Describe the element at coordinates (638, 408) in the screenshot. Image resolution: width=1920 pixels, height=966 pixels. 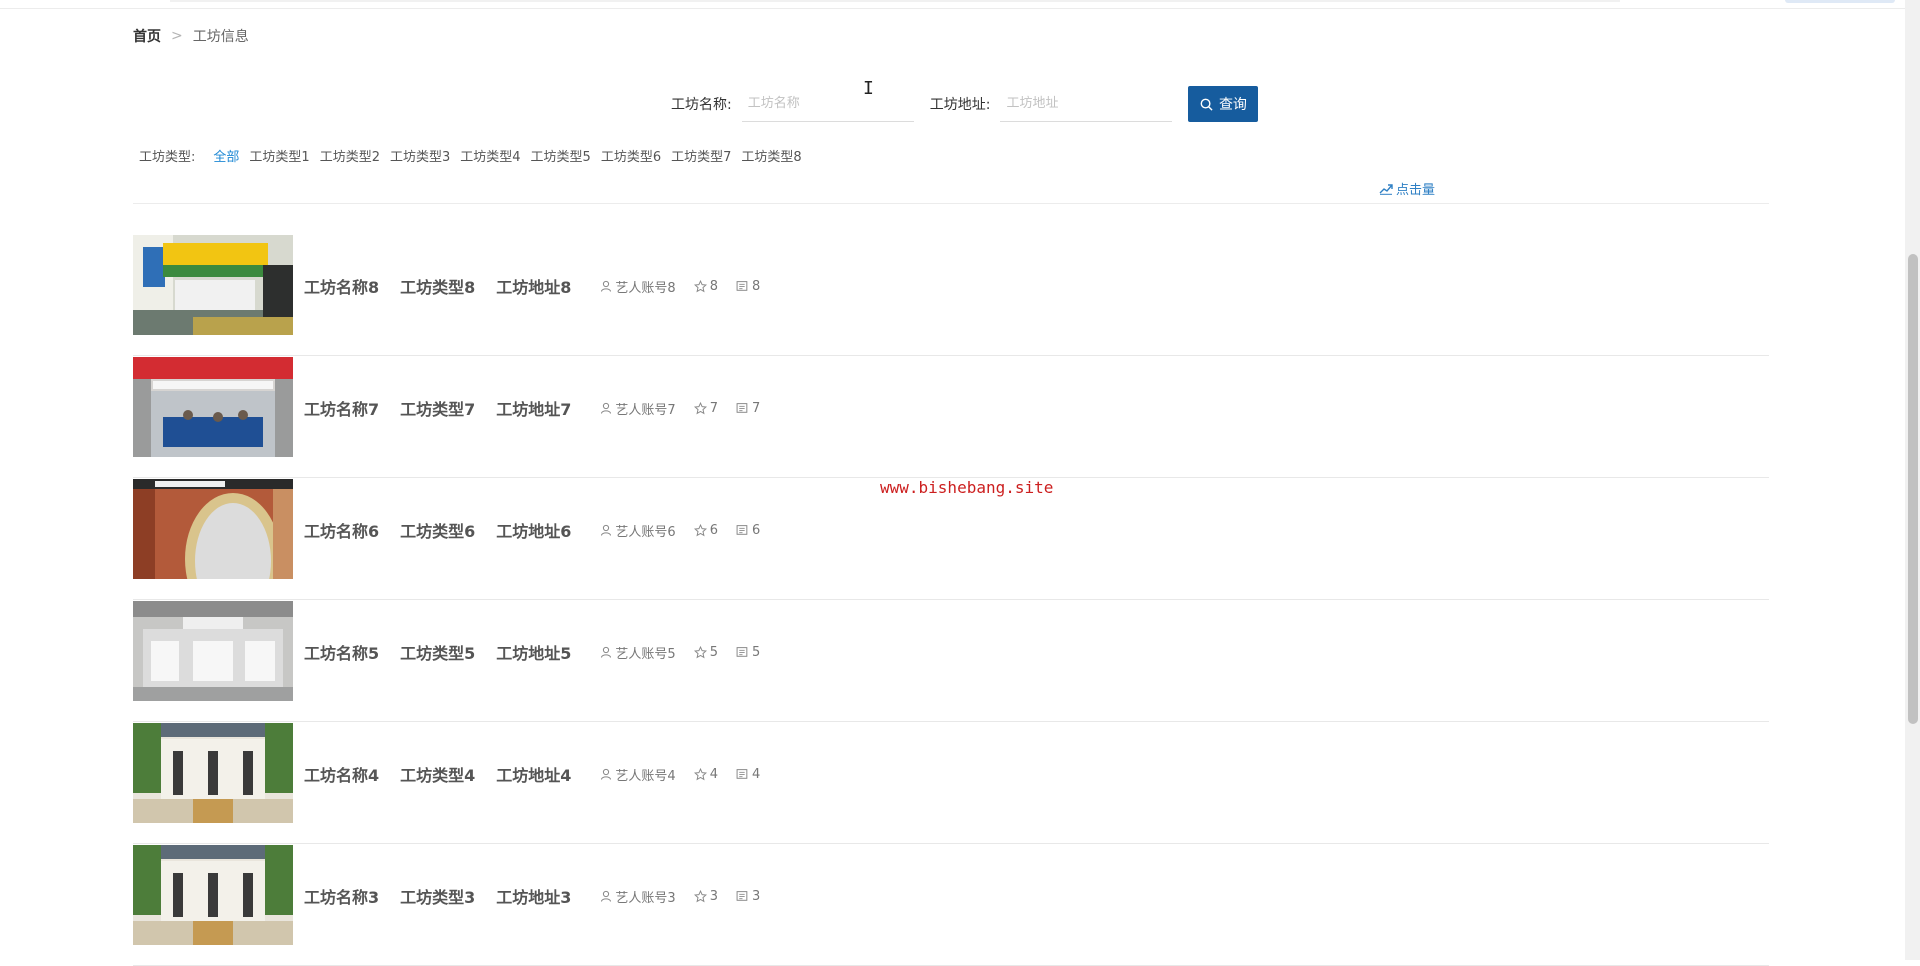
I see `artist-account: 艺人账号7` at that location.